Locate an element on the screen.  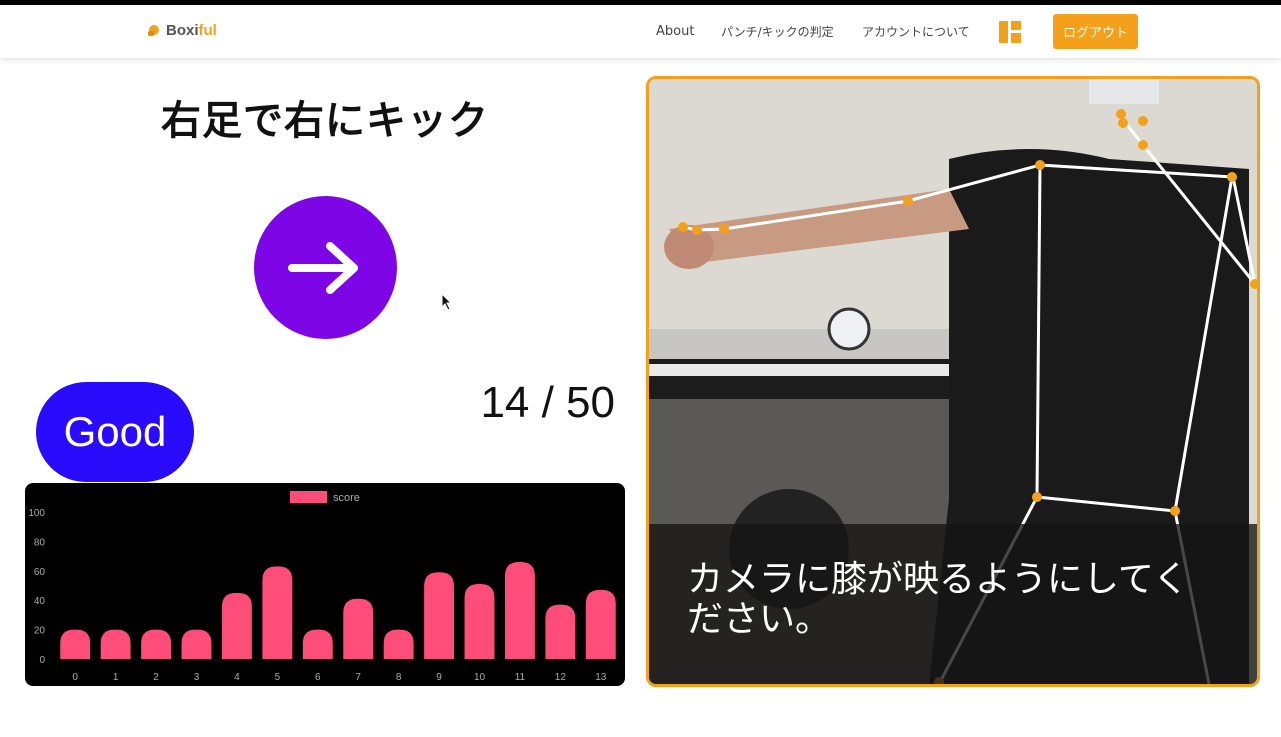
y-tick-label: 80 is located at coordinates (40, 542).